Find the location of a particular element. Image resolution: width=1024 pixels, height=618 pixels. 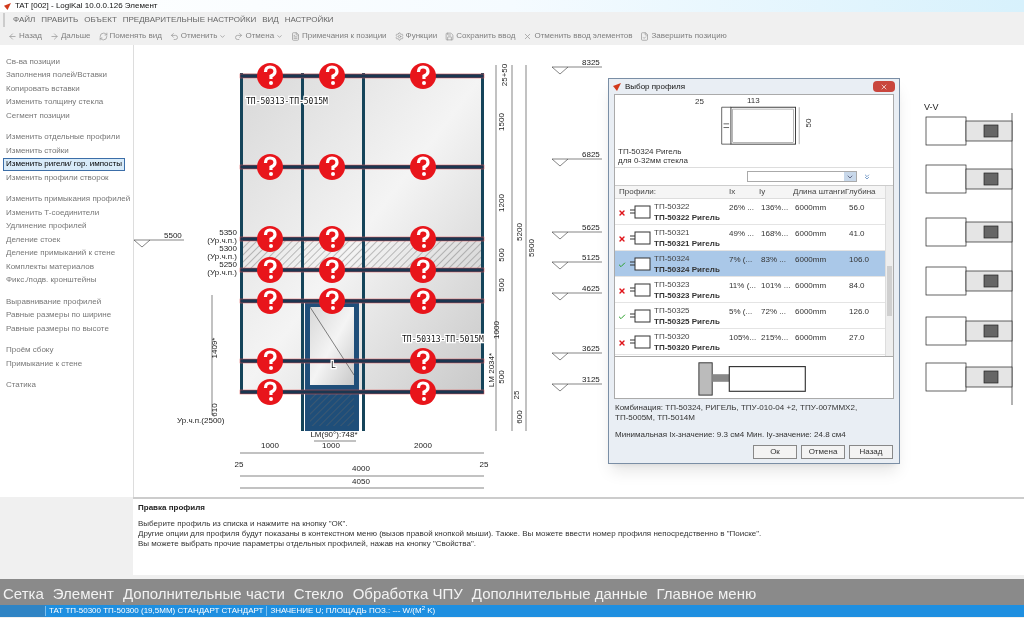

window-title: TAT [002] - LogiKal 10.0.0.126 Элемент is located at coordinates (86, 6).